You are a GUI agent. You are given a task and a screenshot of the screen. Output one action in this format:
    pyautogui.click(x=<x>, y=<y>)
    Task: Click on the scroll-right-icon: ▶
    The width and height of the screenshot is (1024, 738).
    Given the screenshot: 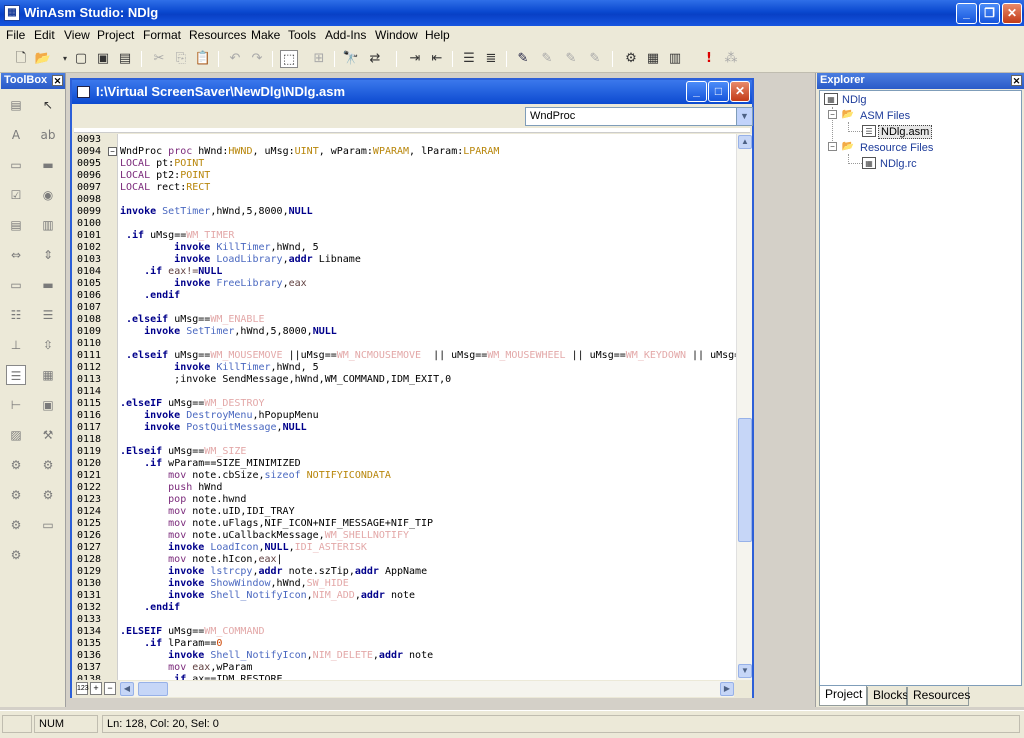 What is the action you would take?
    pyautogui.click(x=727, y=689)
    